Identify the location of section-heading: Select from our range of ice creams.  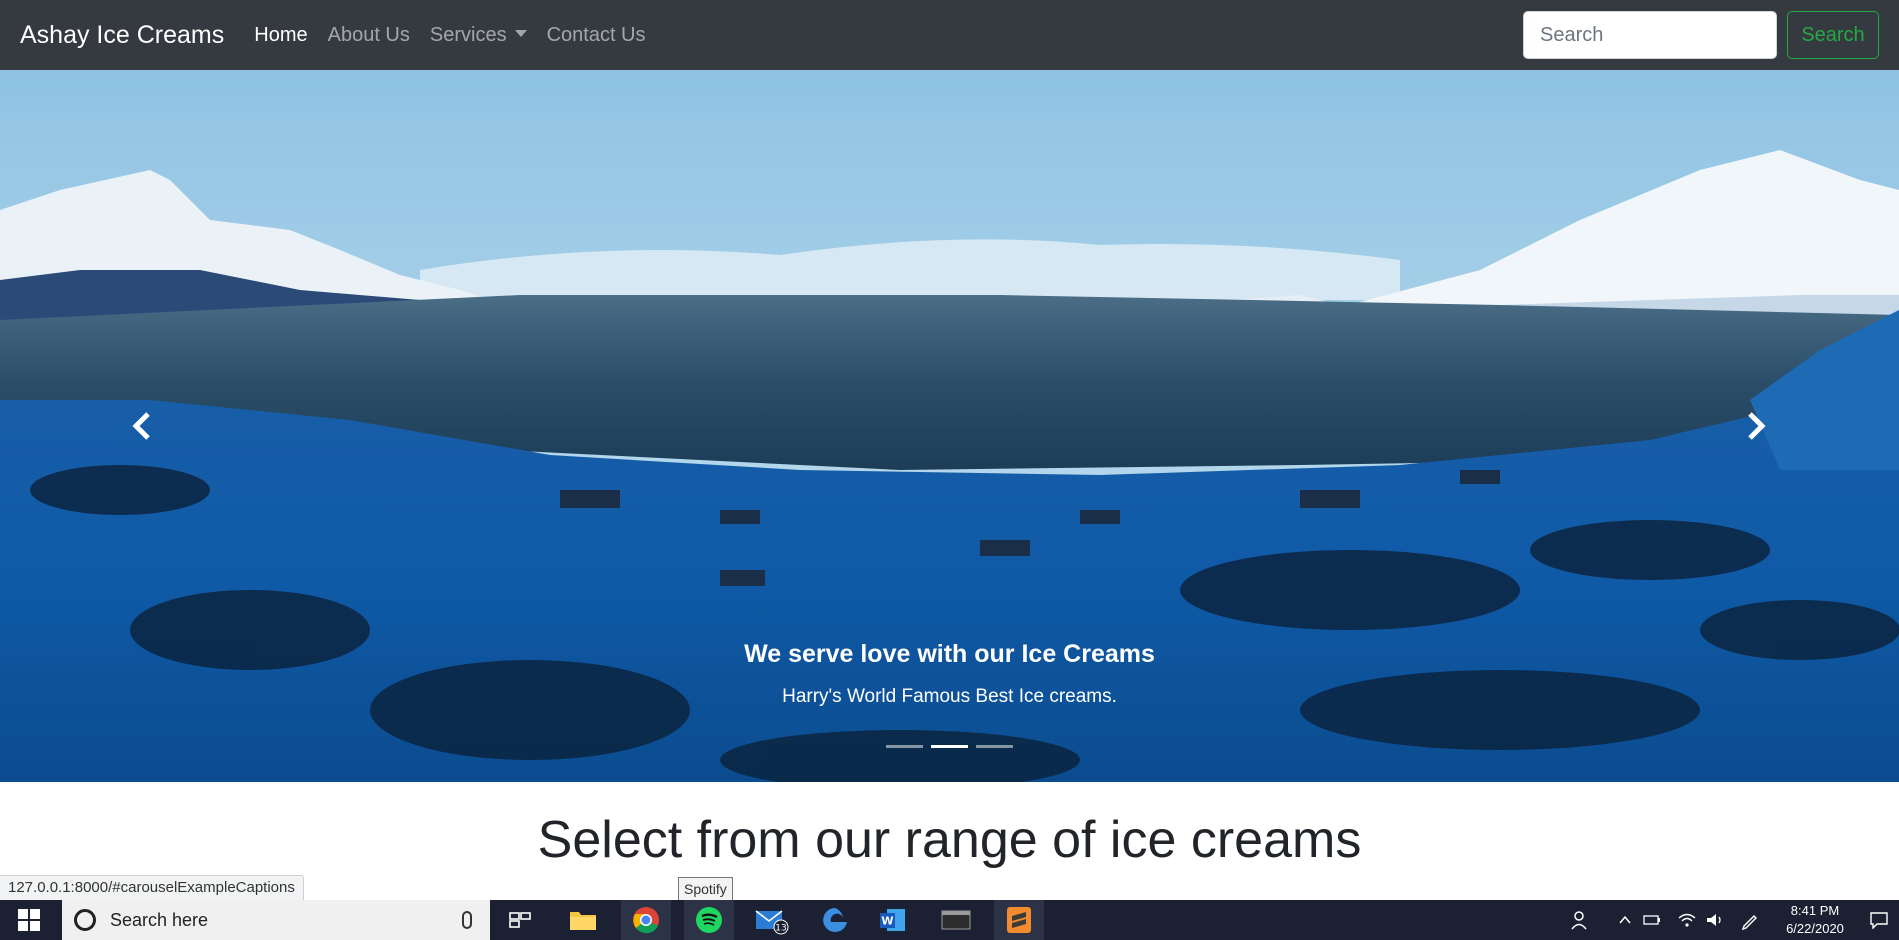
(949, 840).